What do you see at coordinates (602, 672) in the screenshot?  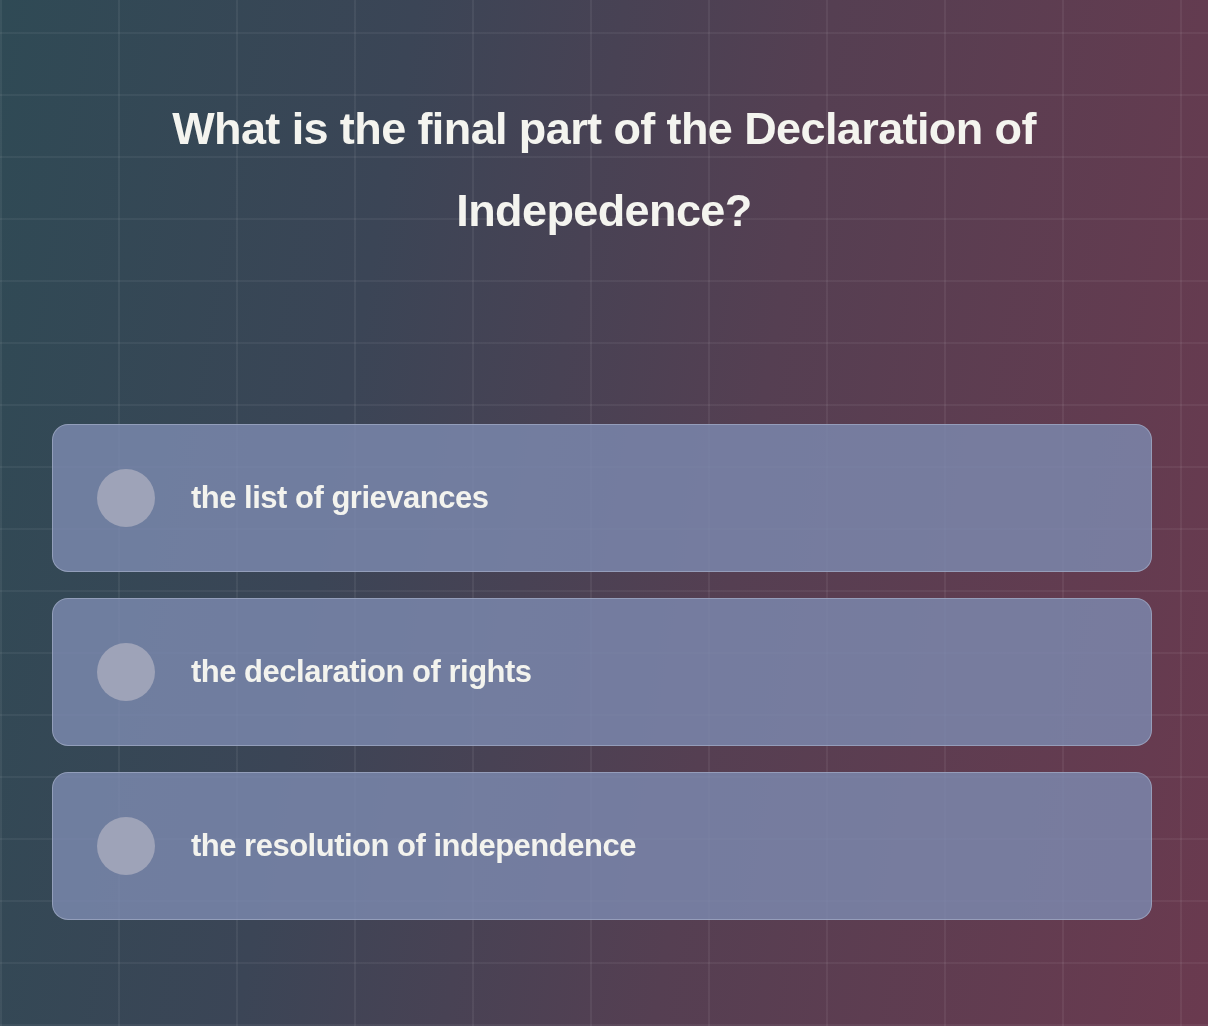 I see `answer-option: the declaration of rights` at bounding box center [602, 672].